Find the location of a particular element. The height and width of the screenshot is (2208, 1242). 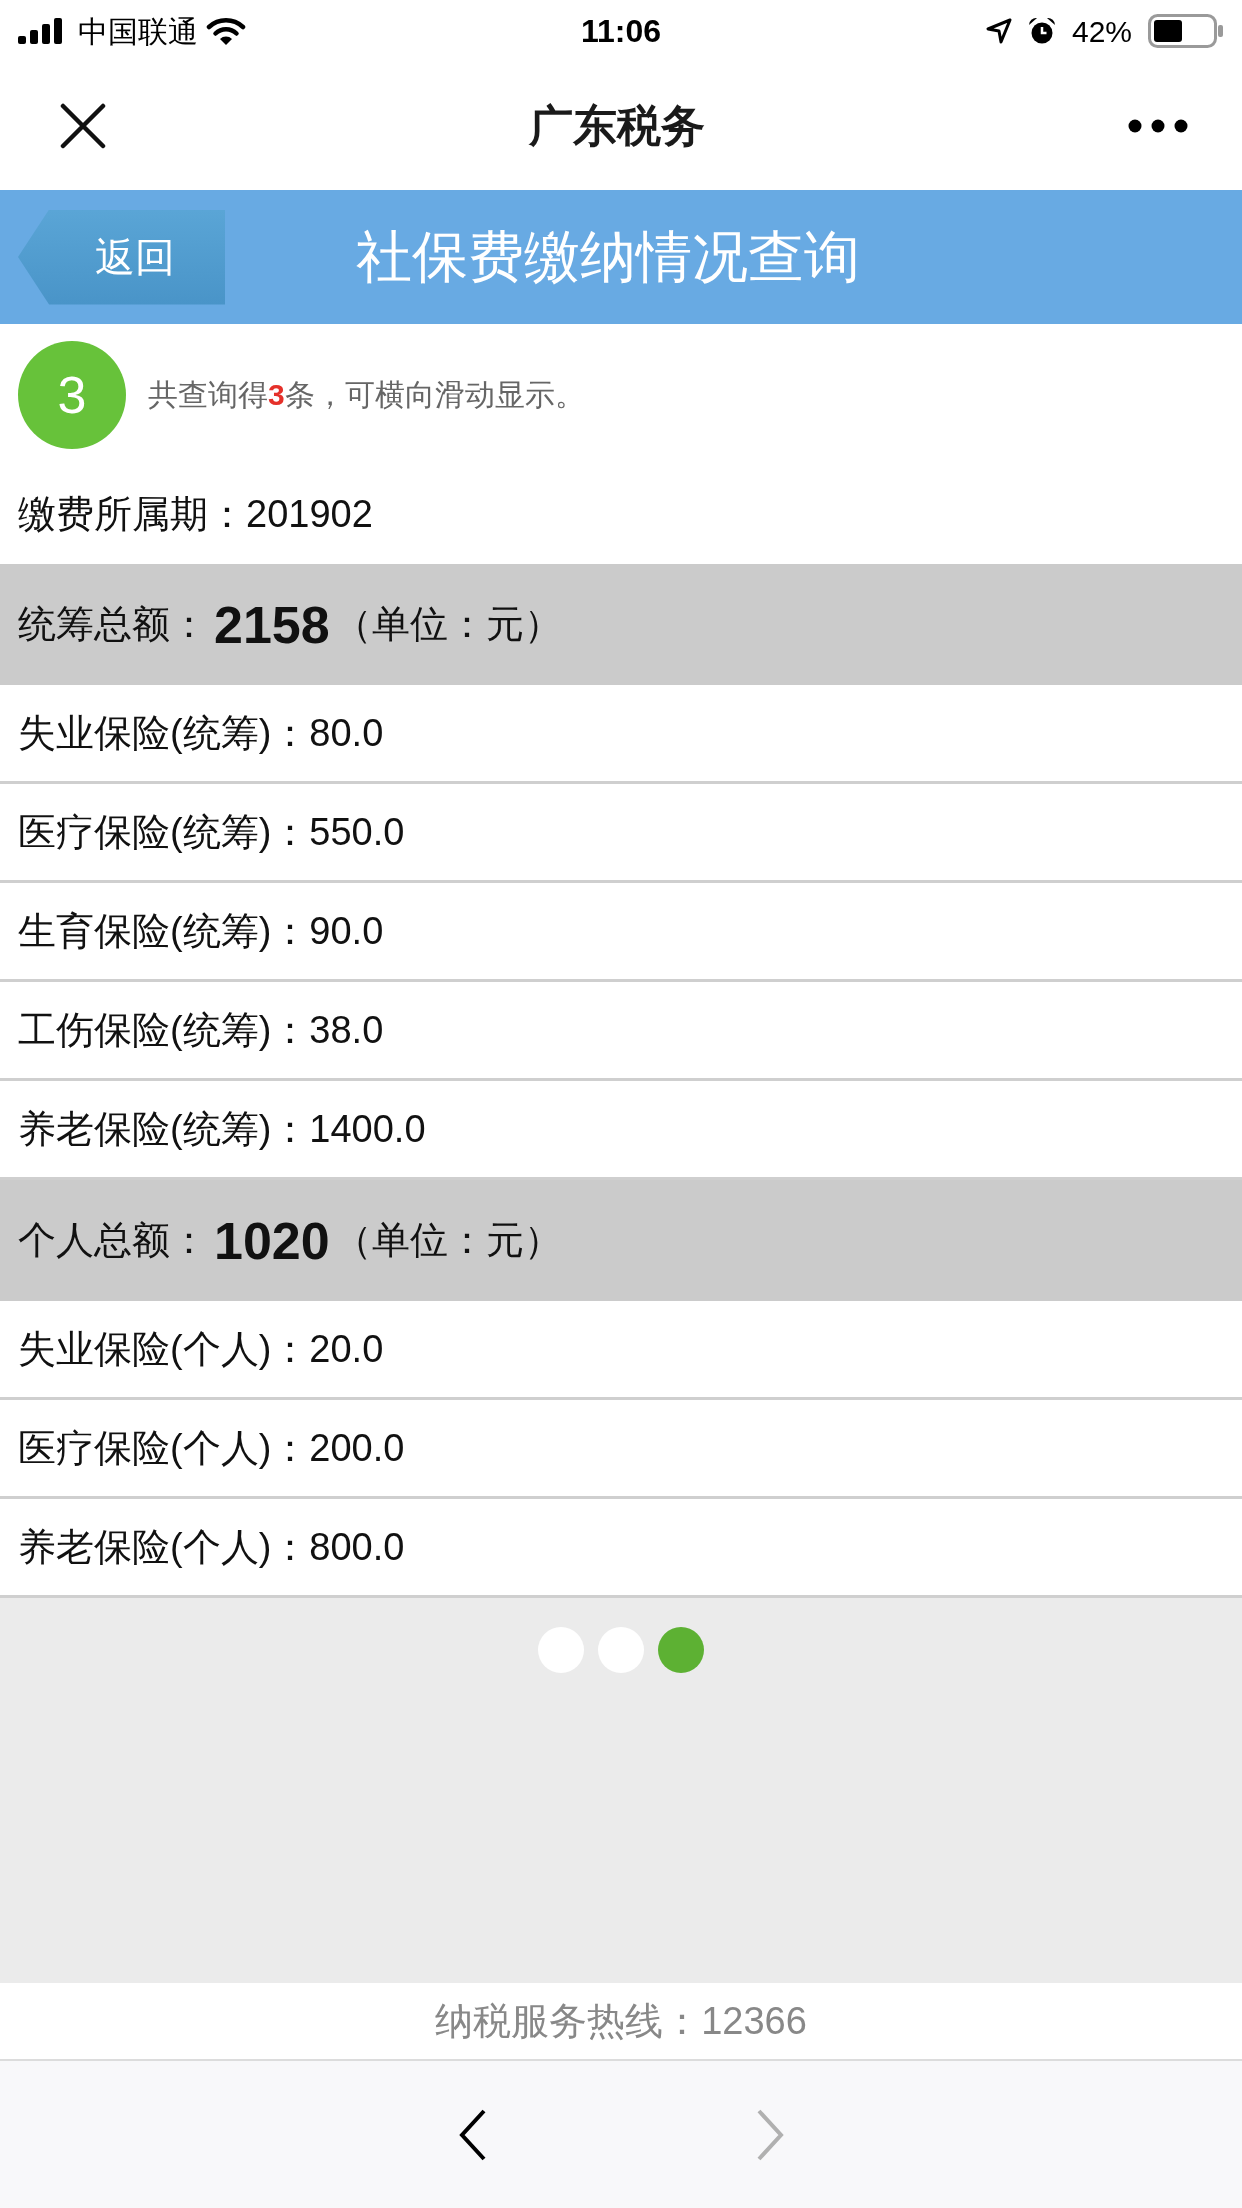

insurance-item: 失业保险(统筹)：80.0 is located at coordinates (621, 734).